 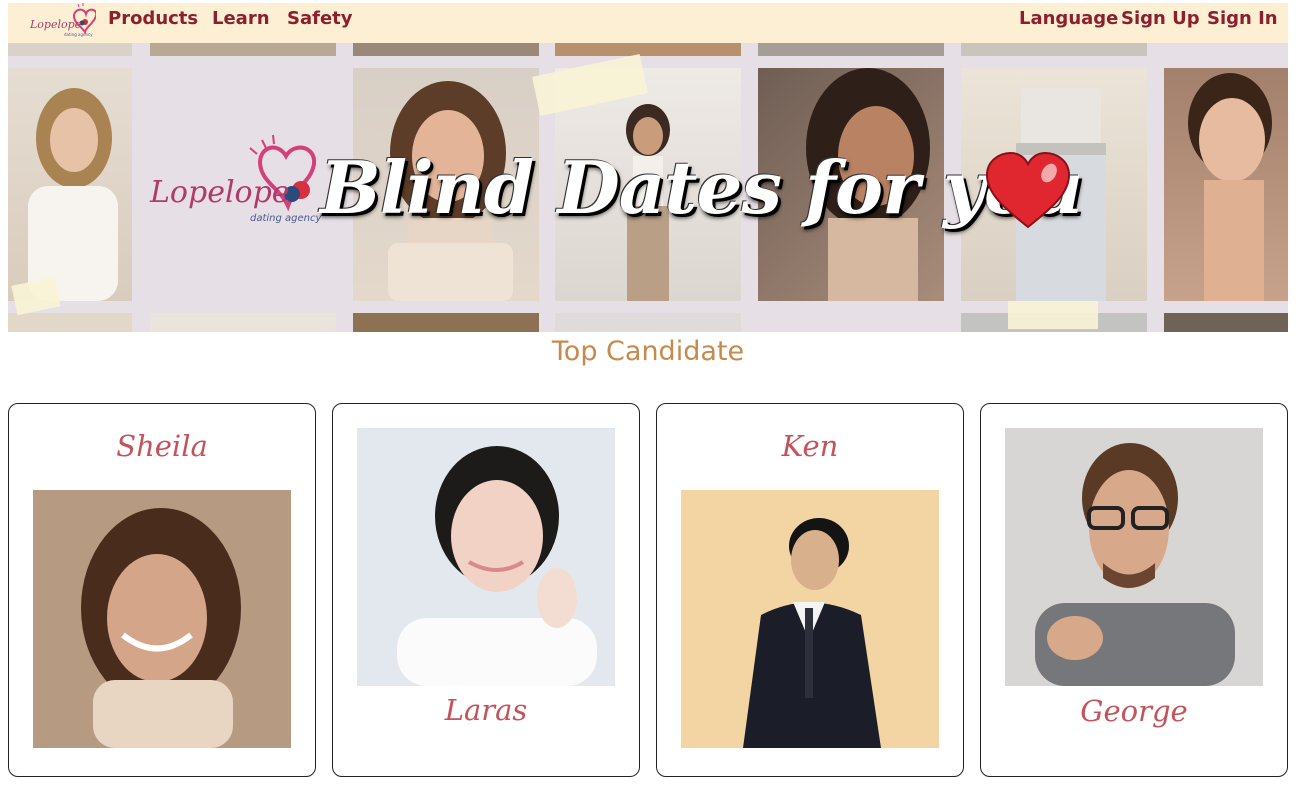 I want to click on nav-learn-link: Learn, so click(x=241, y=19).